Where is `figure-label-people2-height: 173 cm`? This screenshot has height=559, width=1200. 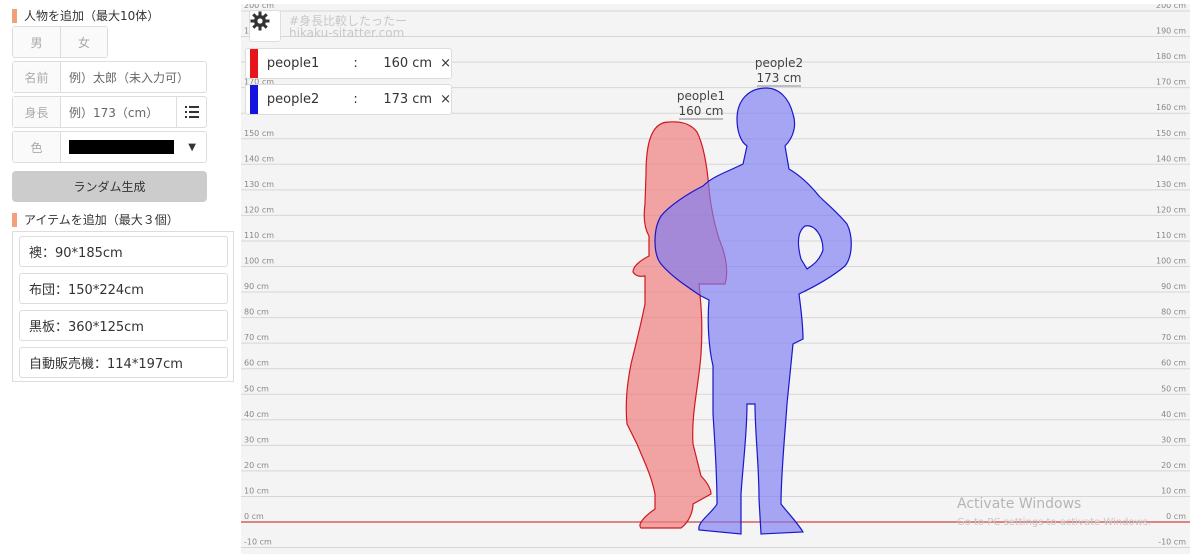 figure-label-people2-height: 173 cm is located at coordinates (778, 78).